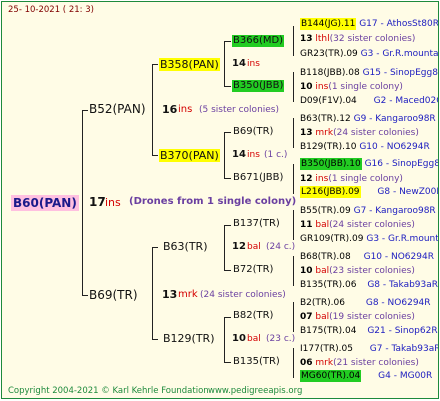 This screenshot has height=401, width=440. I want to click on row-code: G15 - SinopEgg86R, so click(400, 73).